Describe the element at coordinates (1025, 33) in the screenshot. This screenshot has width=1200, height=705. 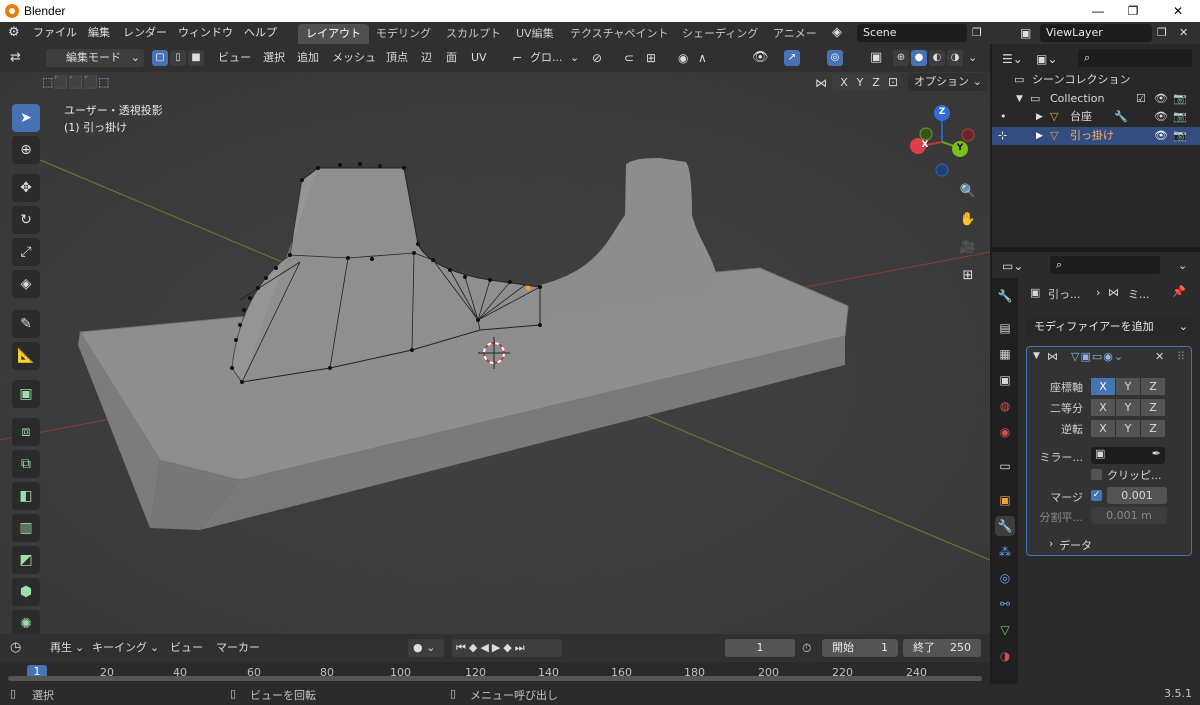
I see `viewlayer-icon: ▣` at that location.